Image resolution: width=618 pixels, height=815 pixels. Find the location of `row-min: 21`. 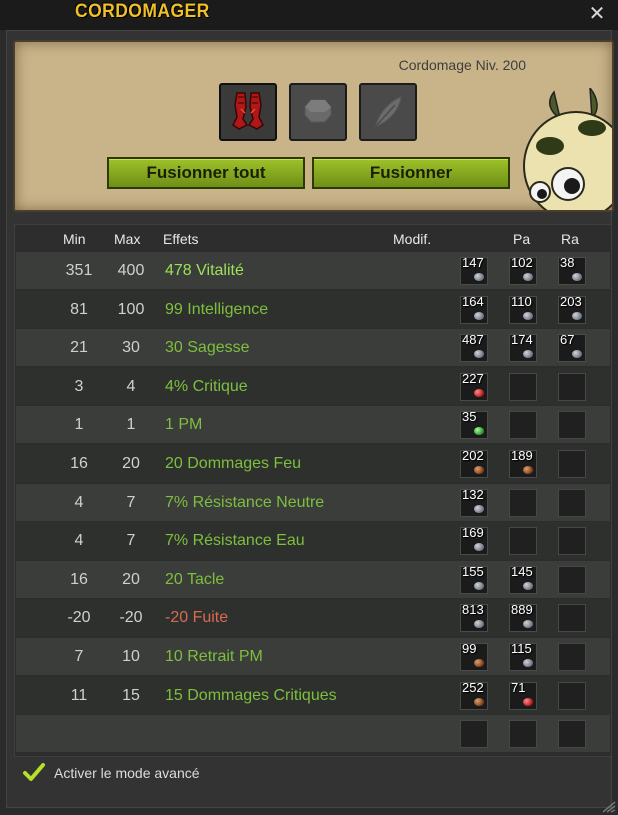

row-min: 21 is located at coordinates (79, 348).